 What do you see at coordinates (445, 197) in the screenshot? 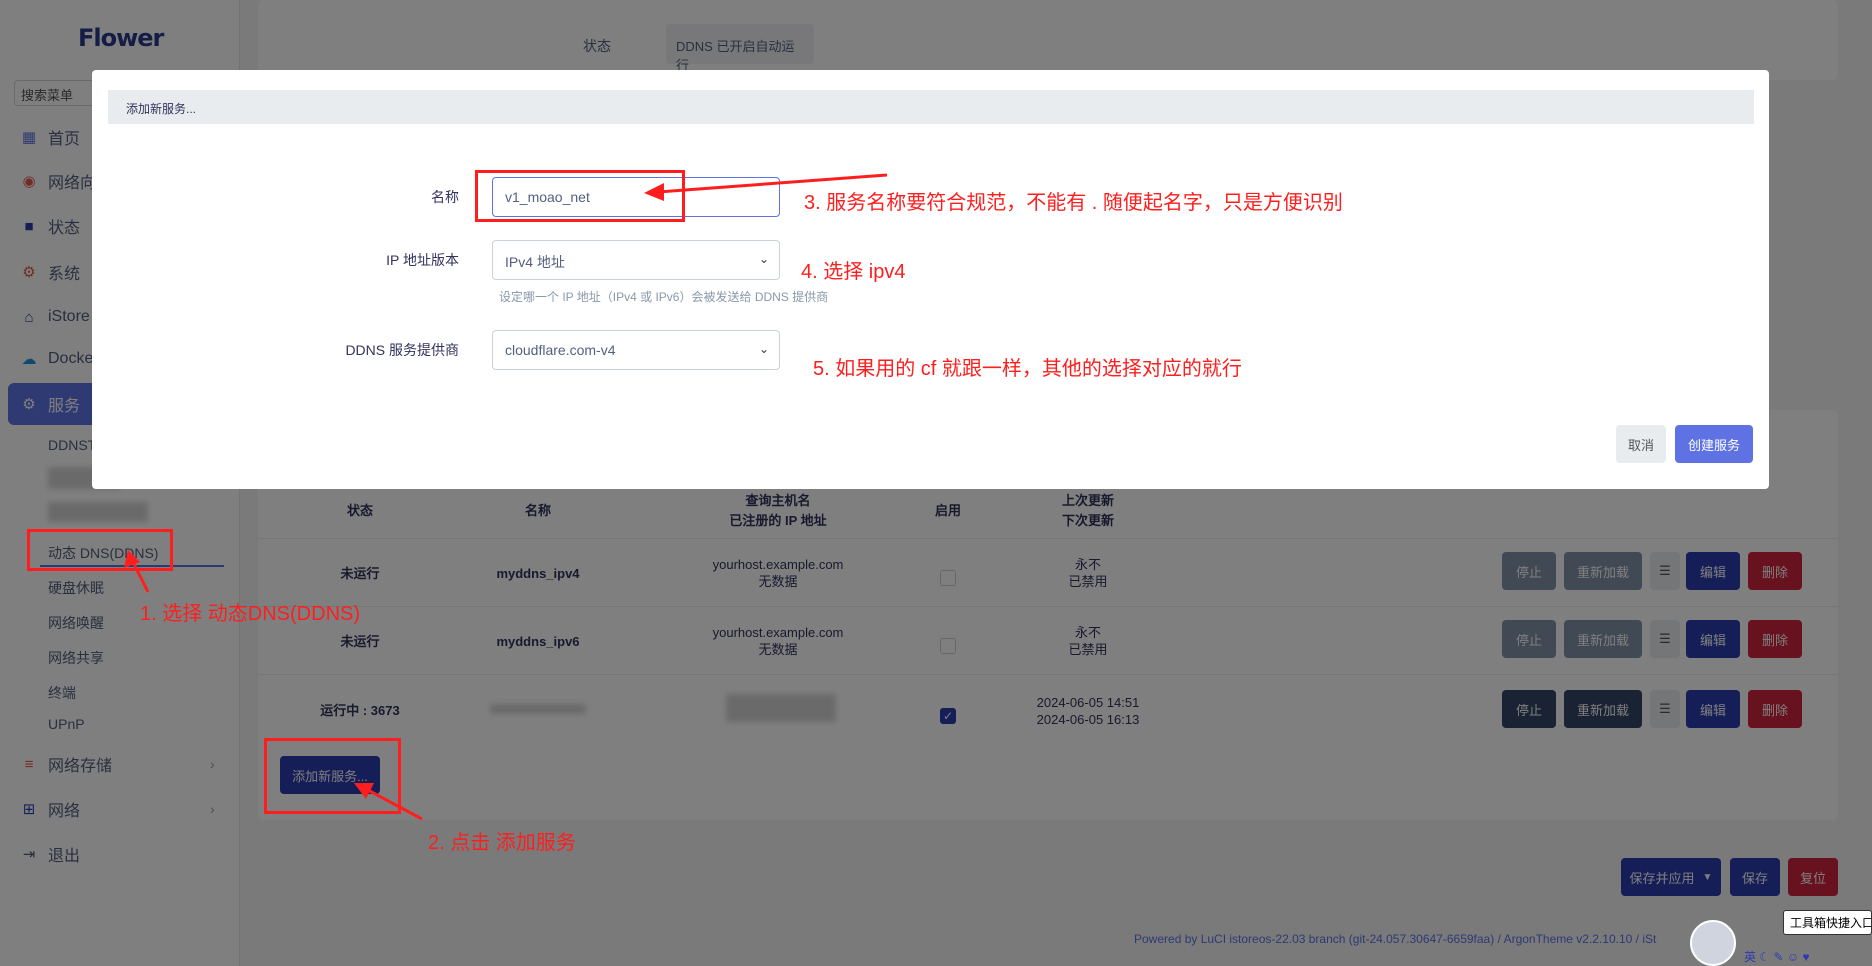
I see `name-label: 名称` at bounding box center [445, 197].